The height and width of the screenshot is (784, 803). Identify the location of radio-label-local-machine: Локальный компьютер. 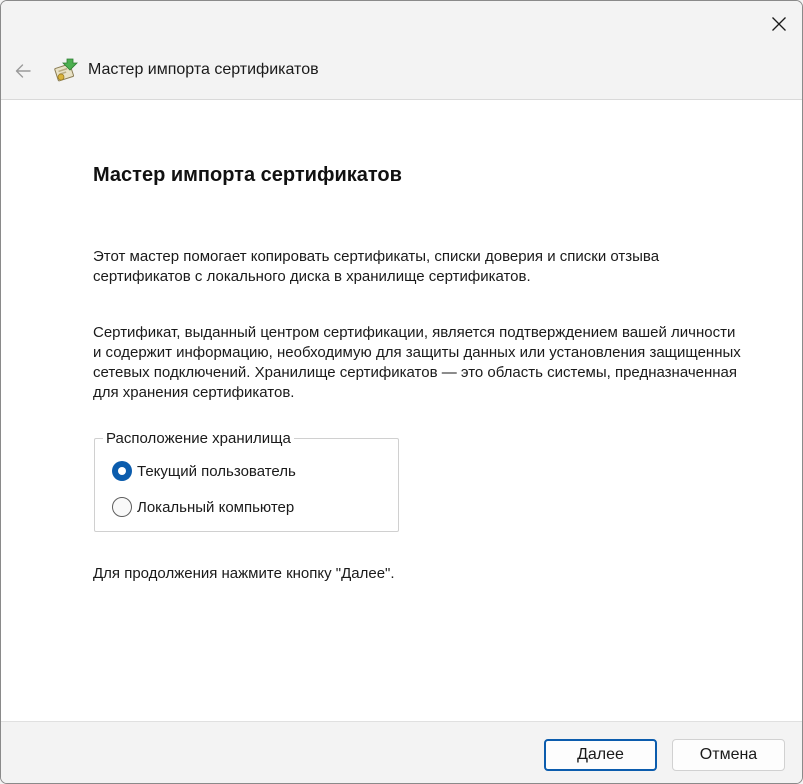
(216, 507).